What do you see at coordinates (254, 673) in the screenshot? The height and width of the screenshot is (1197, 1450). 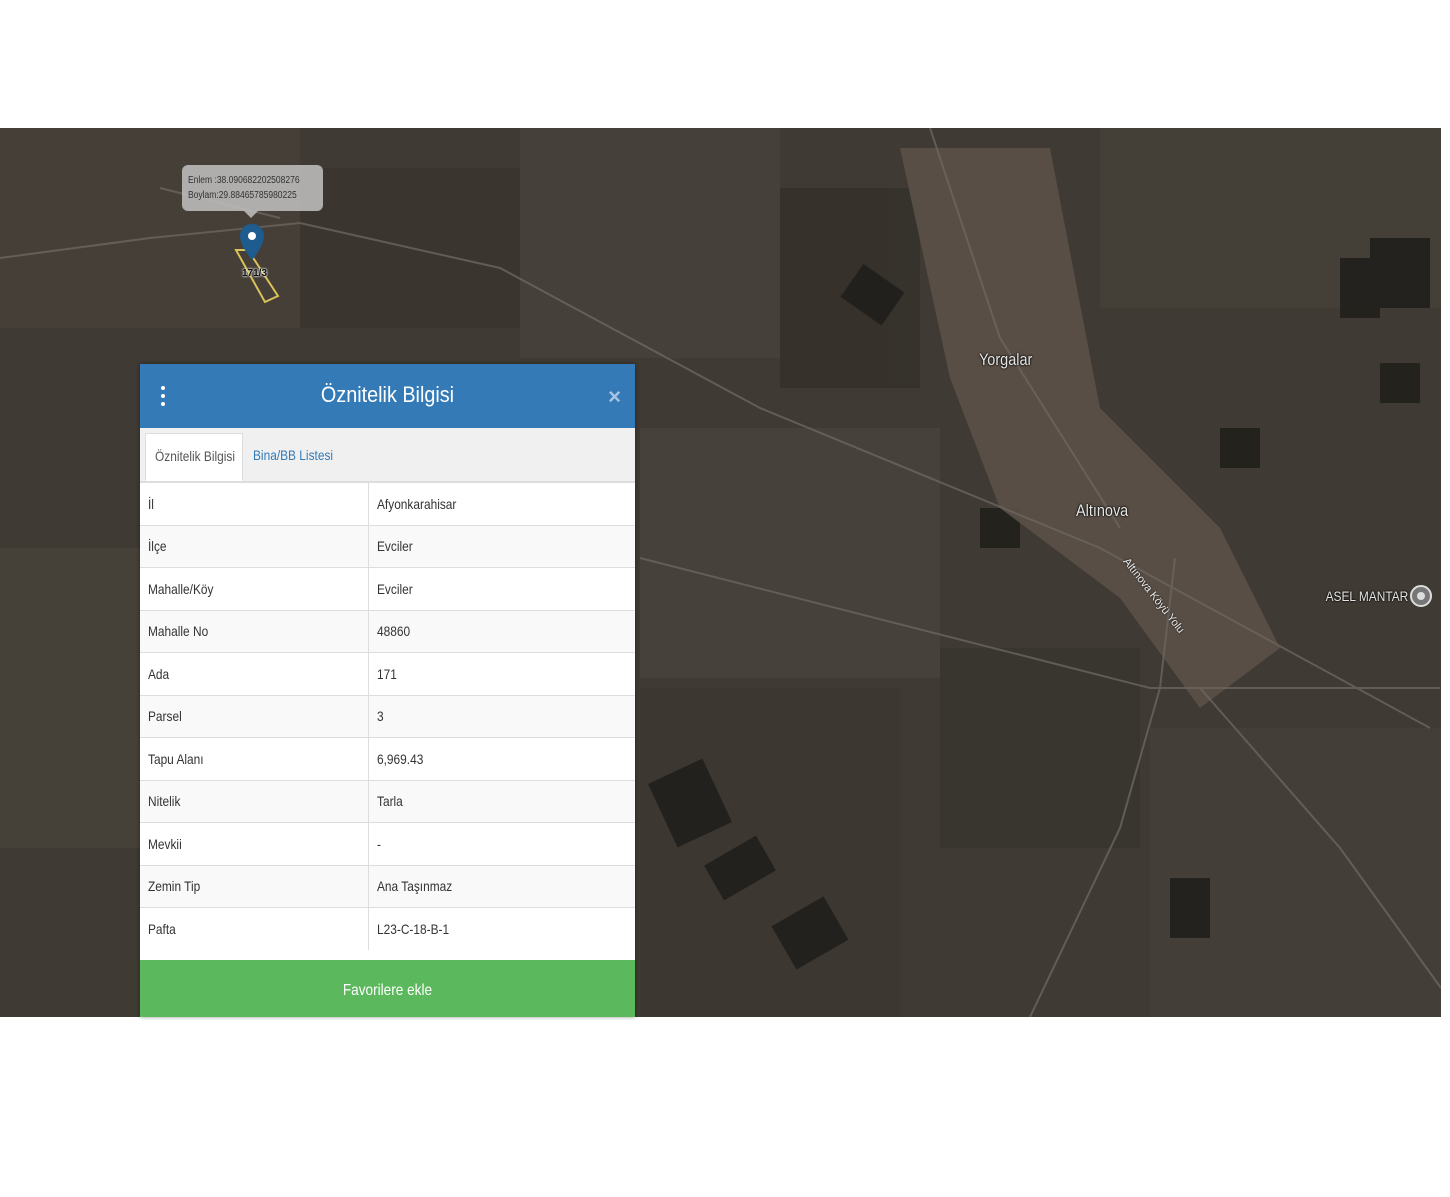 I see `attribute-key: Ada` at bounding box center [254, 673].